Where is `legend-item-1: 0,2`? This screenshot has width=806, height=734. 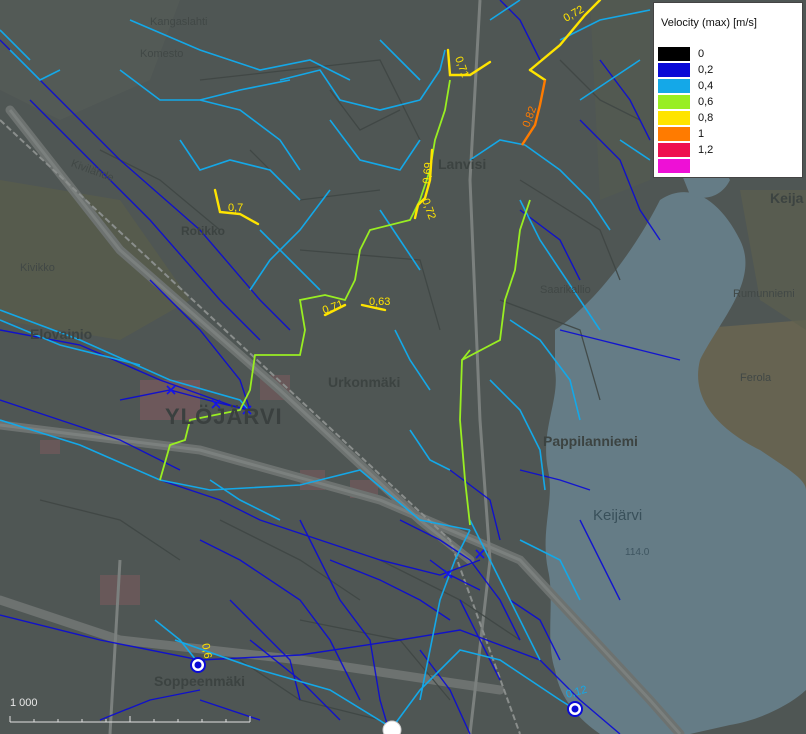 legend-item-1: 0,2 is located at coordinates (728, 71).